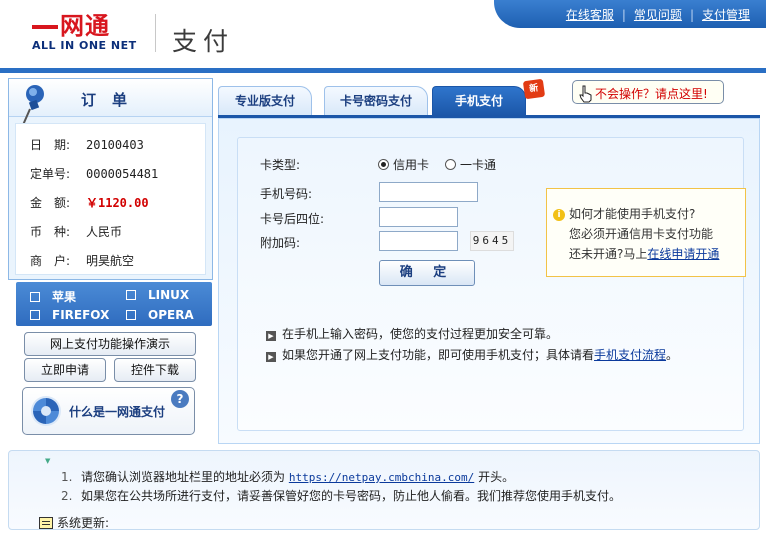  What do you see at coordinates (383, 164) in the screenshot?
I see `radio-selected-icon` at bounding box center [383, 164].